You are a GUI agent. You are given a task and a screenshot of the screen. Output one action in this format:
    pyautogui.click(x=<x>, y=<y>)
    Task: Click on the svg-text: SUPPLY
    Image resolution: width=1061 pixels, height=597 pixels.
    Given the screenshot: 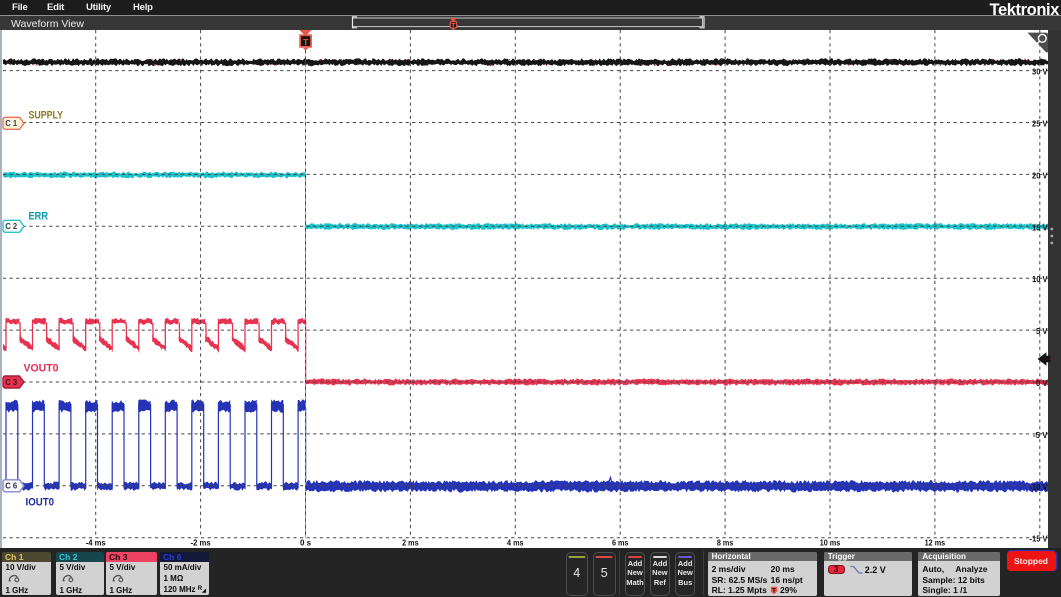 What is the action you would take?
    pyautogui.click(x=46, y=116)
    